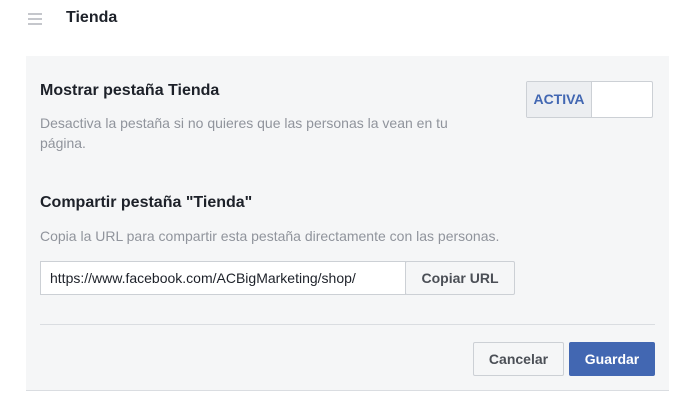  I want to click on page-header: Tienda, so click(338, 20).